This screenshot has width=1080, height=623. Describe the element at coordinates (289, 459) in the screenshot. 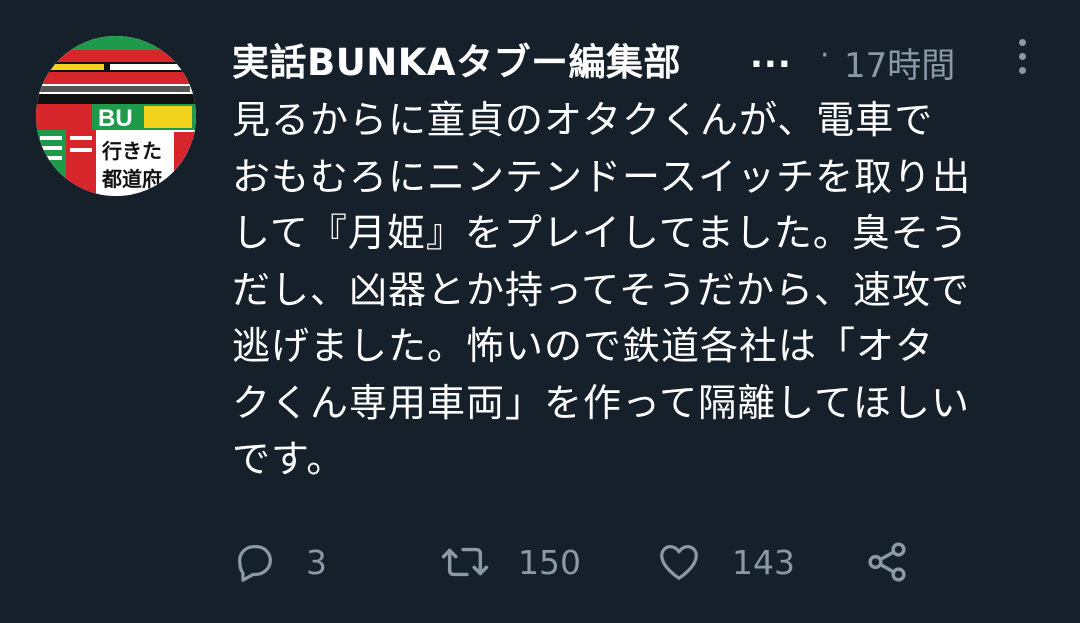

I see `tweet-text-line: です。` at that location.